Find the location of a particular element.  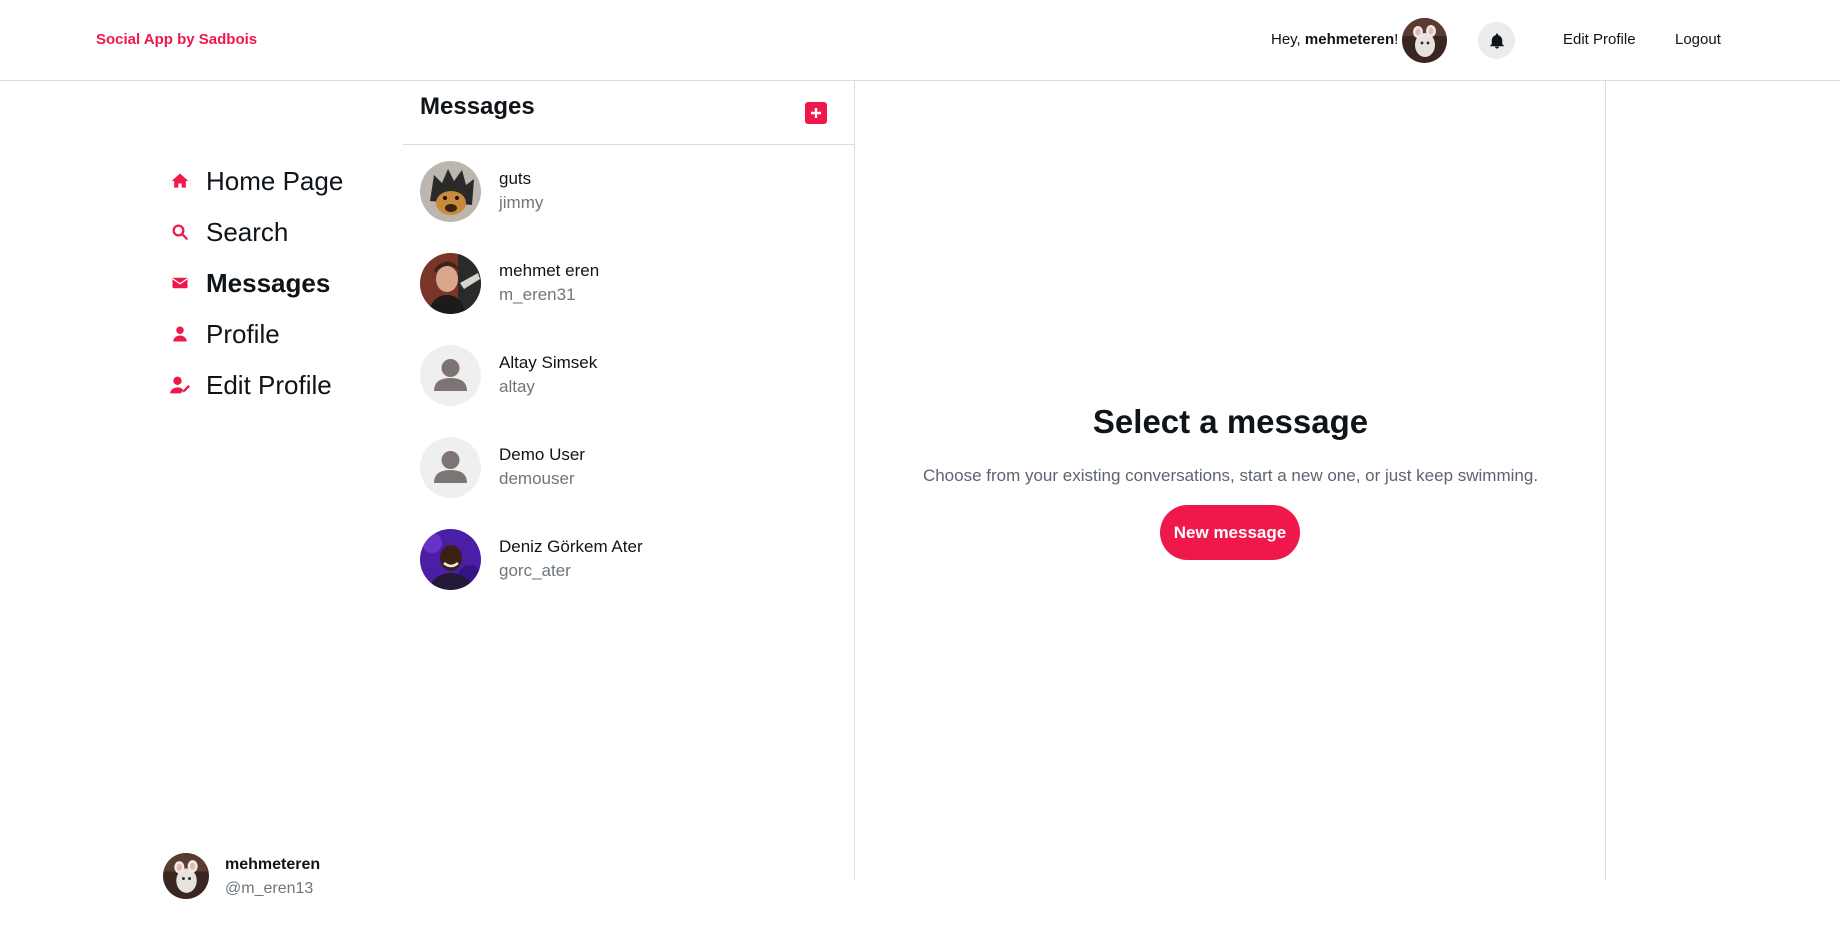

home-icon is located at coordinates (180, 181).